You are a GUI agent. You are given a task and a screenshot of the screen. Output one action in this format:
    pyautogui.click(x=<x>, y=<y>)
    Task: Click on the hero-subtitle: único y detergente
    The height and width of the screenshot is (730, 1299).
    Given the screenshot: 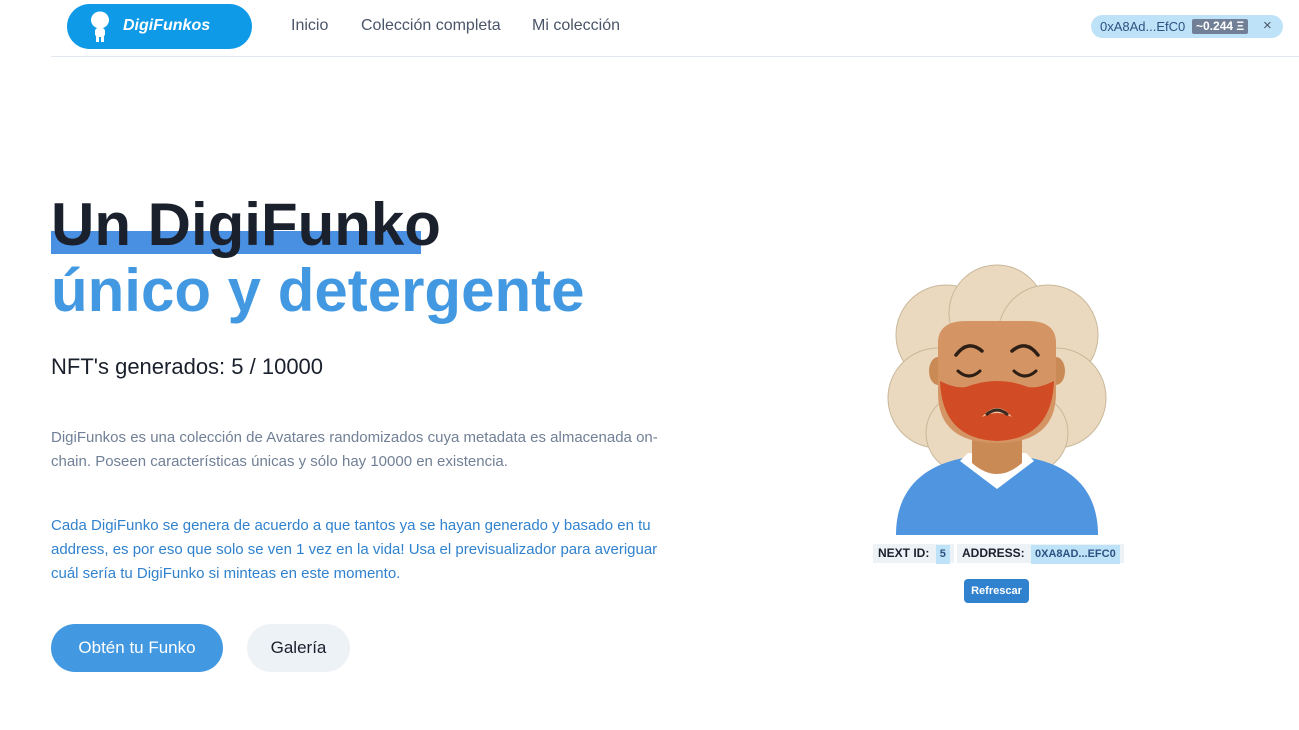 What is the action you would take?
    pyautogui.click(x=318, y=290)
    